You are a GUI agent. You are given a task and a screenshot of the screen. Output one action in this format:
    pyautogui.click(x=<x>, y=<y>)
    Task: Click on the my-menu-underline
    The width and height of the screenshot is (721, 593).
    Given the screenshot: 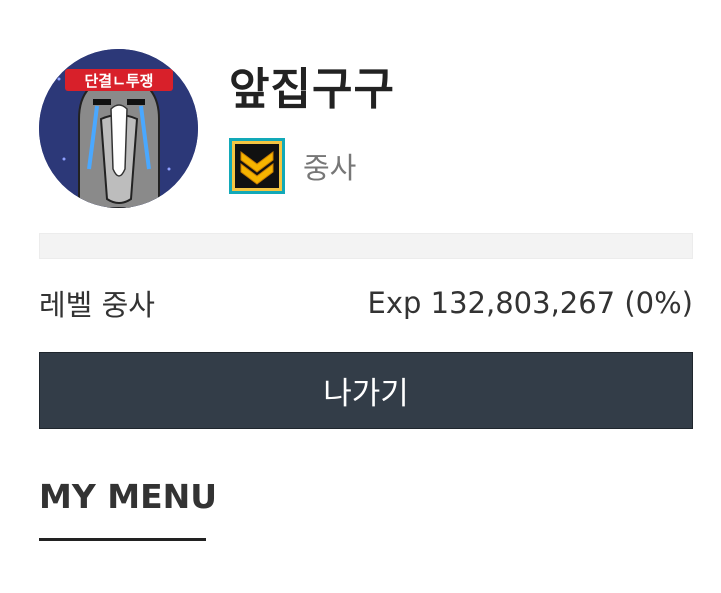 What is the action you would take?
    pyautogui.click(x=122, y=539)
    